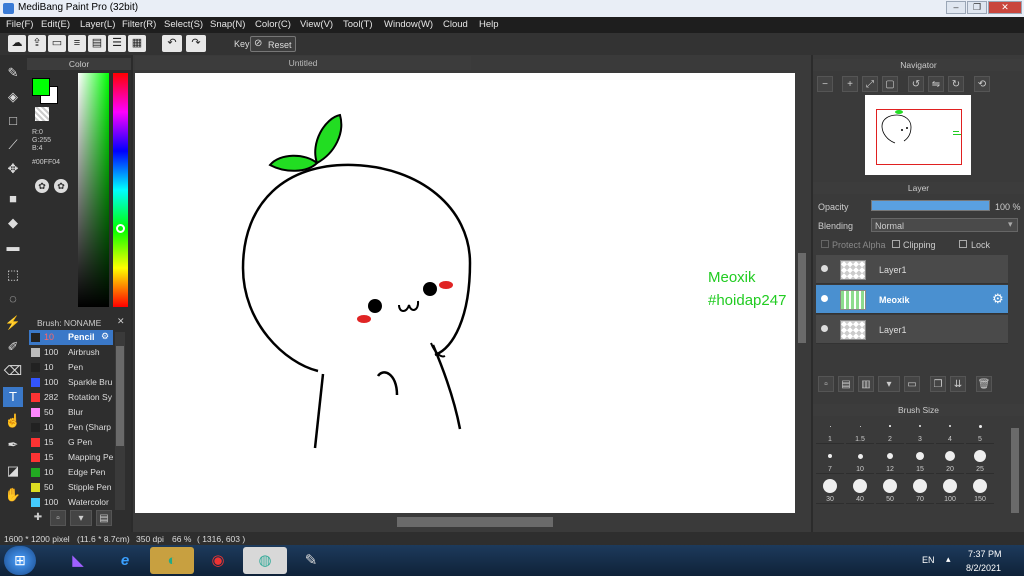 This screenshot has height=576, width=1024. I want to click on tray-arrow-icon: ▴, so click(948, 559).